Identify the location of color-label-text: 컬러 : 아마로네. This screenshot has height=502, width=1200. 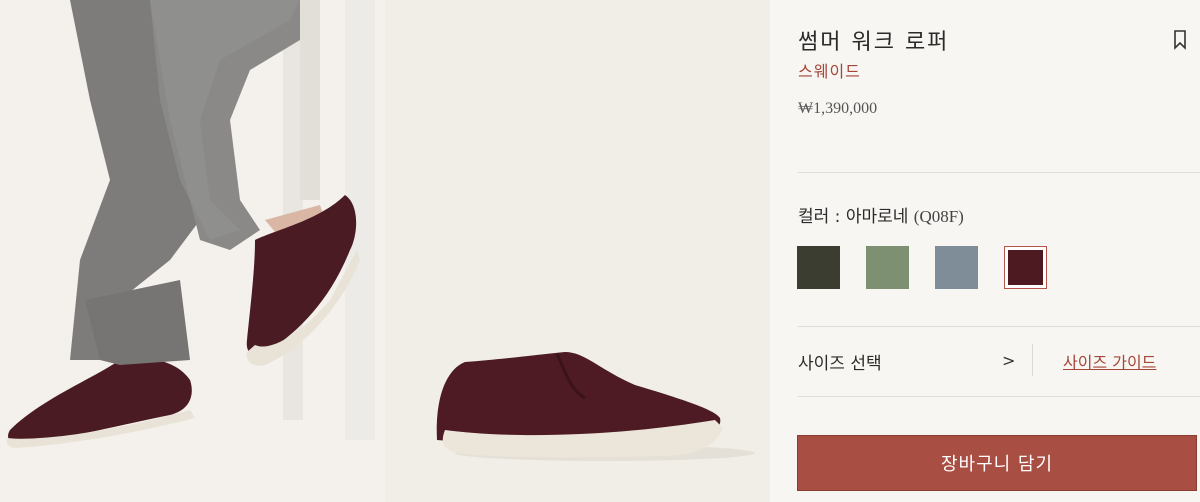
(856, 217).